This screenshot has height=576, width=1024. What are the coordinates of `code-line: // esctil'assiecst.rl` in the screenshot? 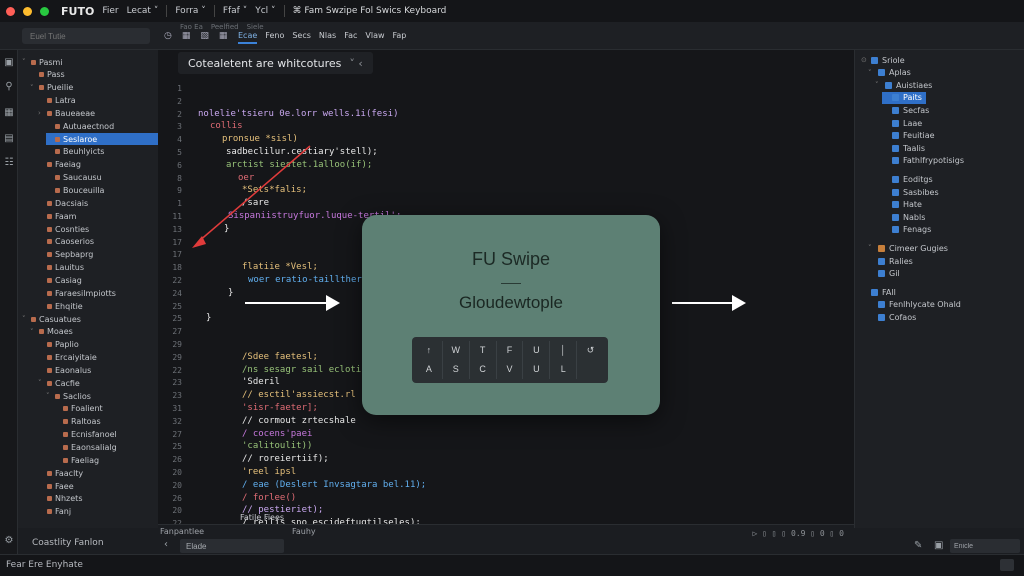 It's located at (299, 395).